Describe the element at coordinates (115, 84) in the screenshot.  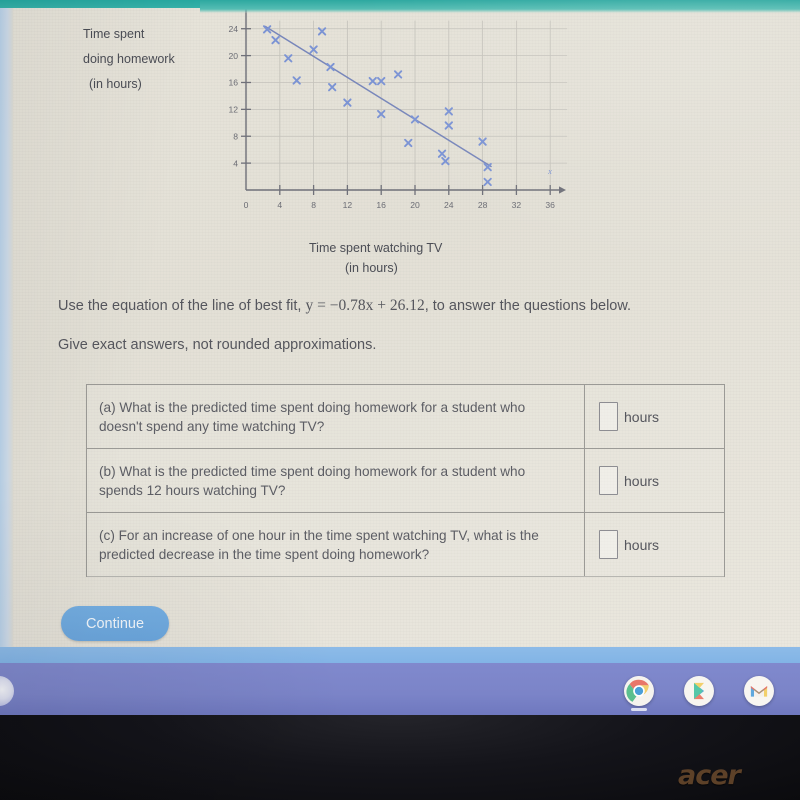
I see `y-axis-caption-line-3: (in hours)` at that location.